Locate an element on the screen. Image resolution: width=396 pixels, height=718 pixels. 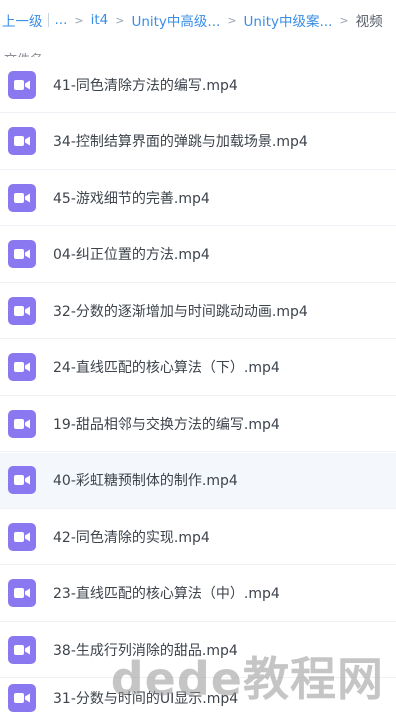
file-name: 40-彩虹糖预制体的制作.mp4 is located at coordinates (145, 481).